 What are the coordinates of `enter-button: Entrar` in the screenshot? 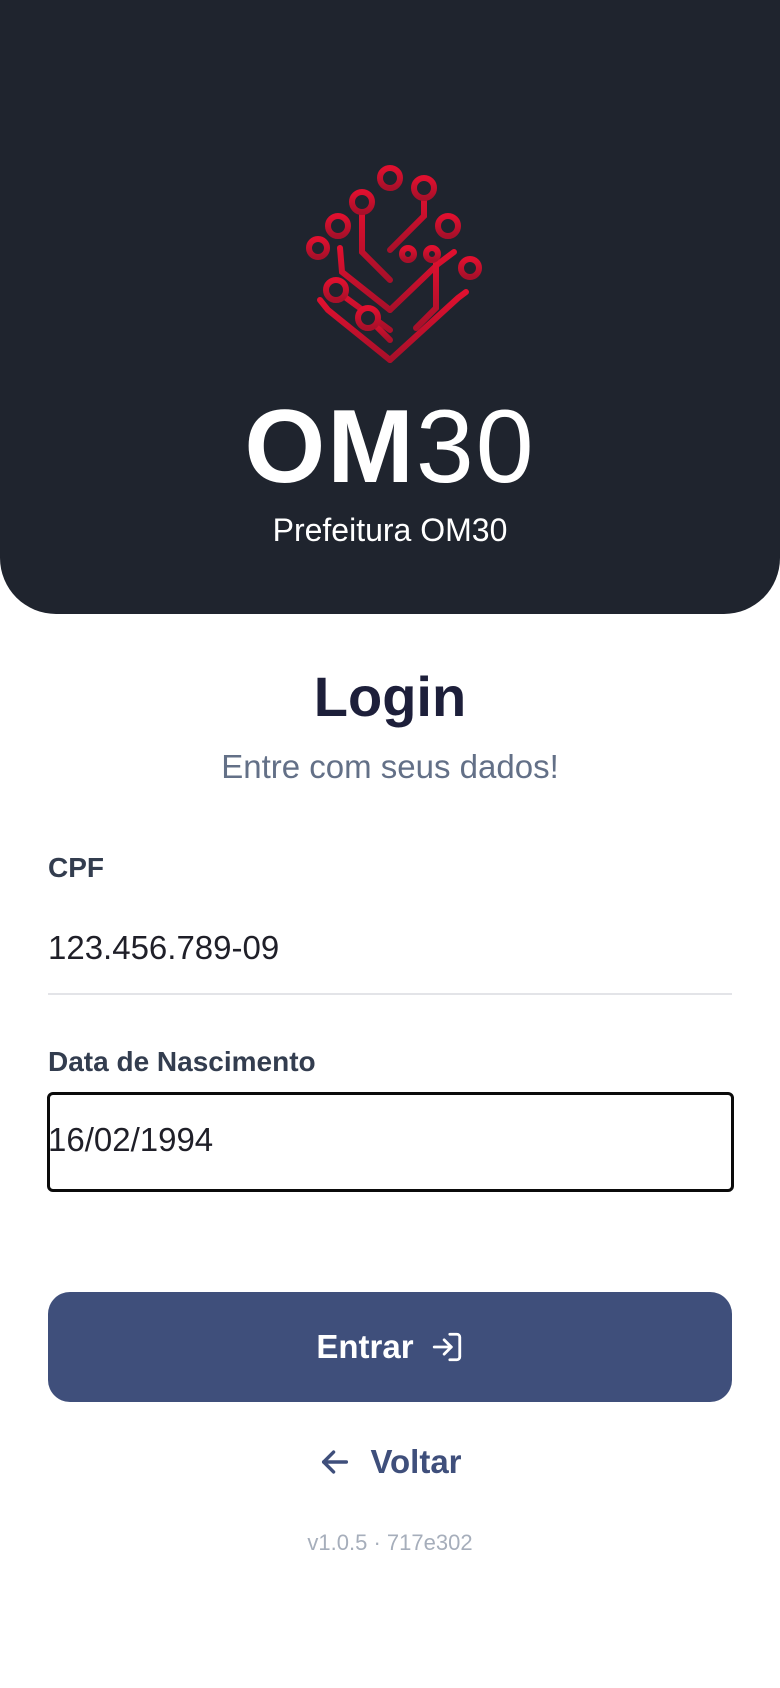 It's located at (390, 1347).